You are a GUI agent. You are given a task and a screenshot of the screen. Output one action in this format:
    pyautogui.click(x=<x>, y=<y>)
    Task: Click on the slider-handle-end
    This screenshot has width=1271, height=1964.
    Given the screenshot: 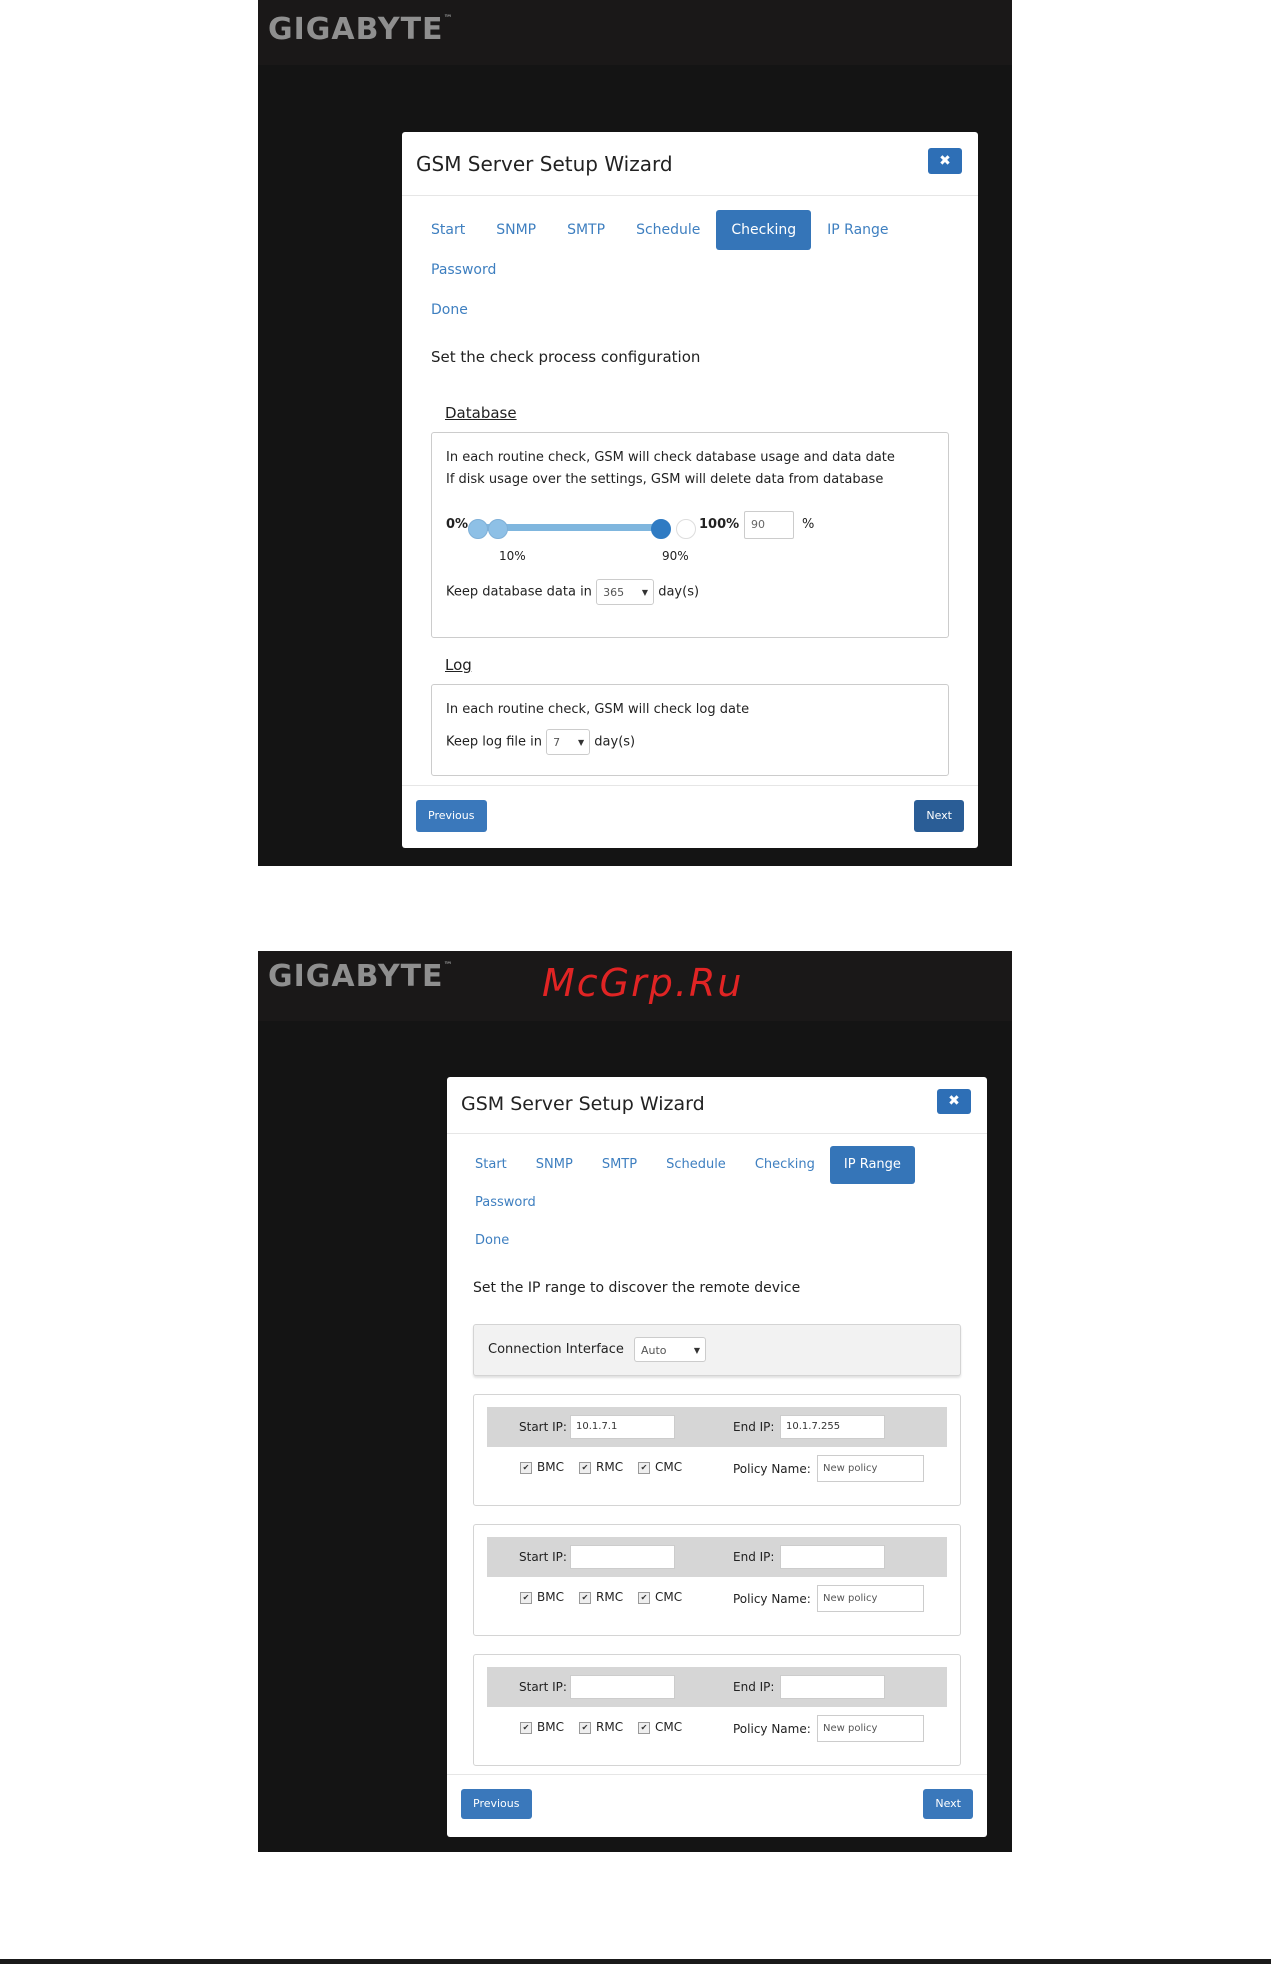 What is the action you would take?
    pyautogui.click(x=686, y=529)
    